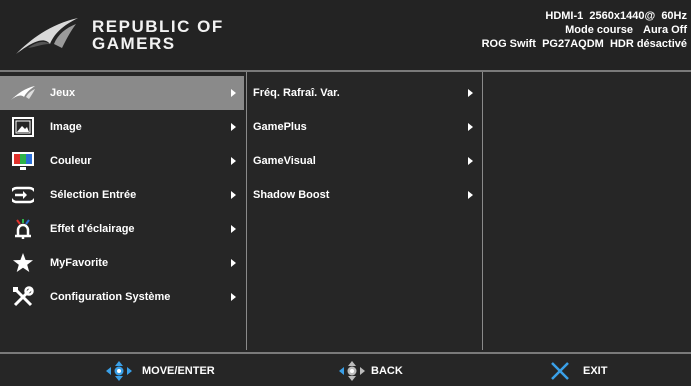 The width and height of the screenshot is (691, 386). I want to click on image-icon, so click(23, 127).